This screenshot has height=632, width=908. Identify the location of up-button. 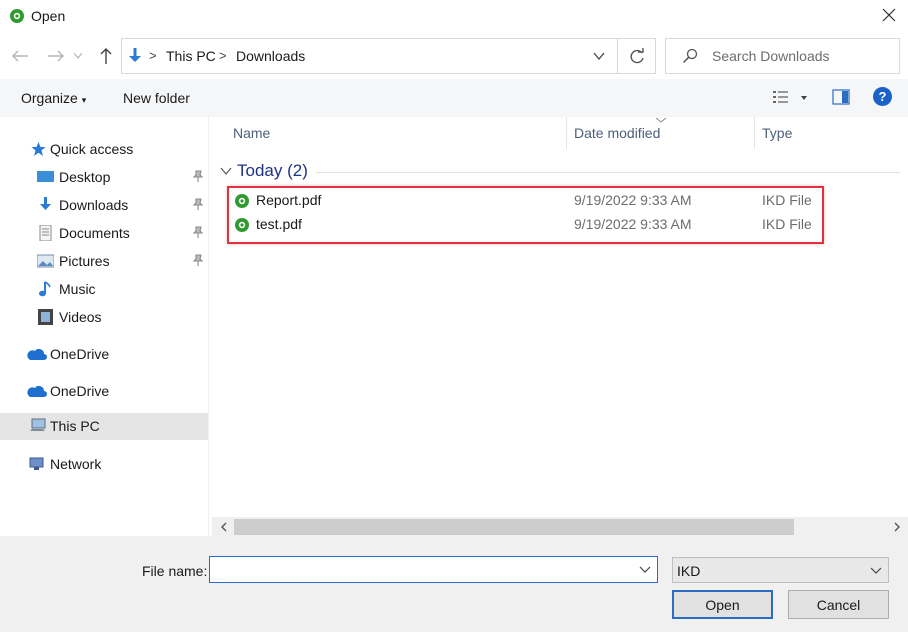
(106, 56).